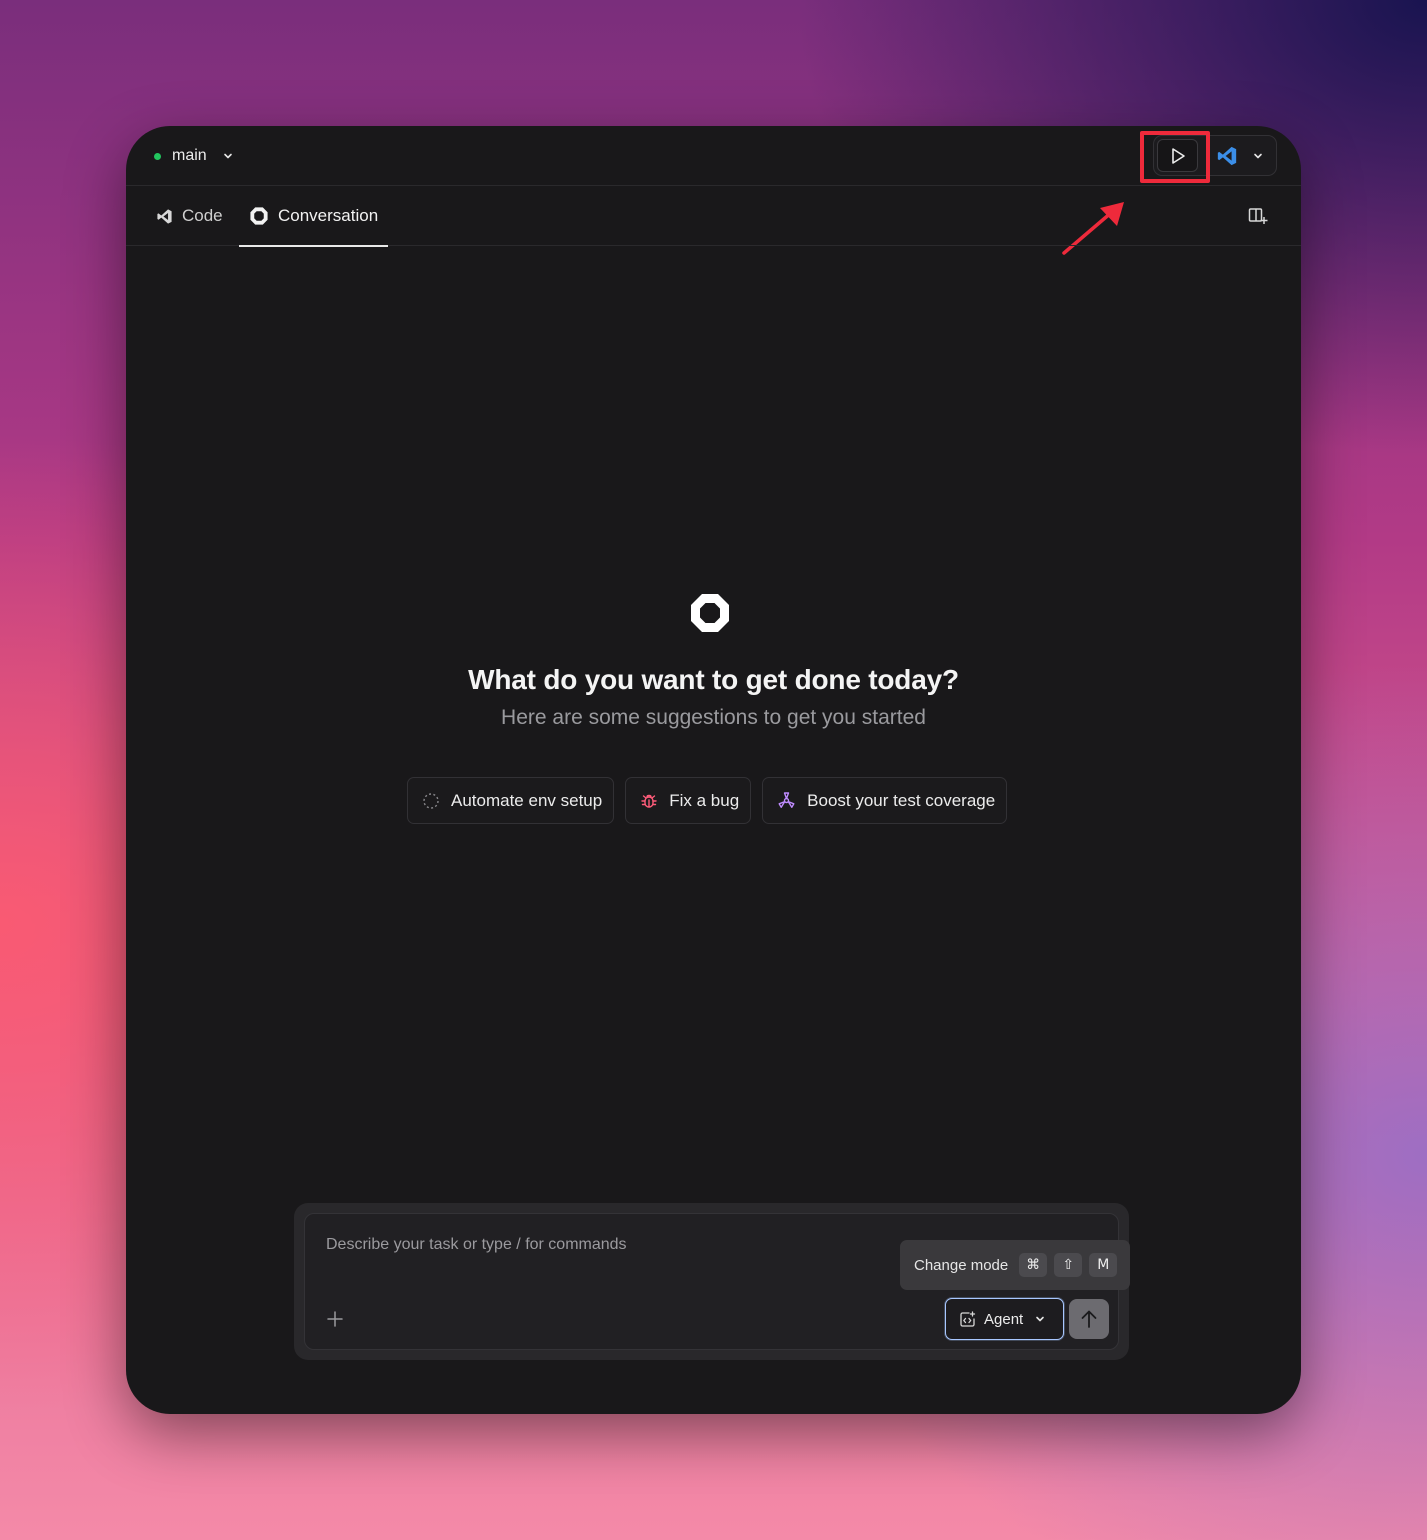 The height and width of the screenshot is (1540, 1427). I want to click on mode-label: Agent, so click(1004, 1319).